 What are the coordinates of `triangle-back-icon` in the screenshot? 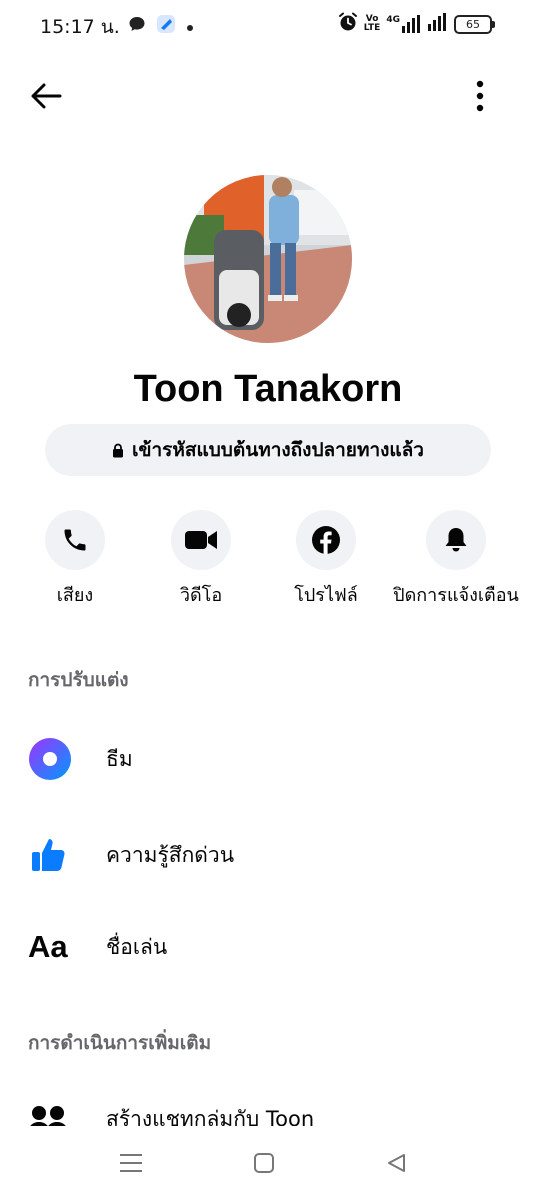 It's located at (396, 1163).